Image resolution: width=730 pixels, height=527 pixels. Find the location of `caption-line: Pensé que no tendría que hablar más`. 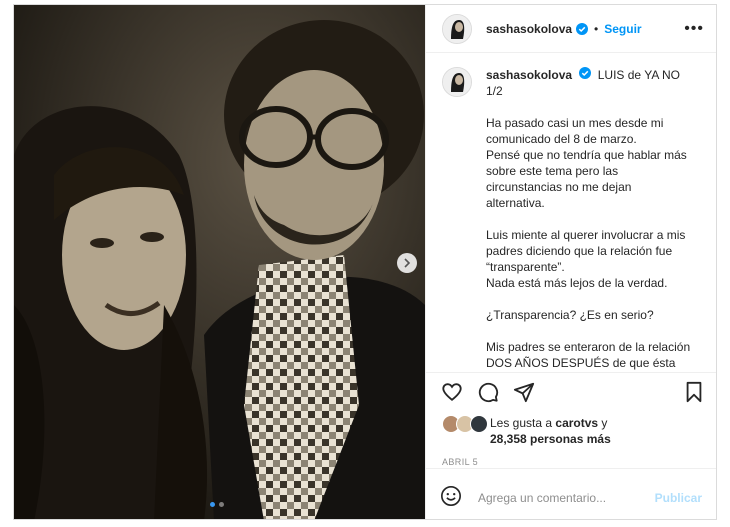

caption-line: Pensé que no tendría que hablar más is located at coordinates (586, 155).